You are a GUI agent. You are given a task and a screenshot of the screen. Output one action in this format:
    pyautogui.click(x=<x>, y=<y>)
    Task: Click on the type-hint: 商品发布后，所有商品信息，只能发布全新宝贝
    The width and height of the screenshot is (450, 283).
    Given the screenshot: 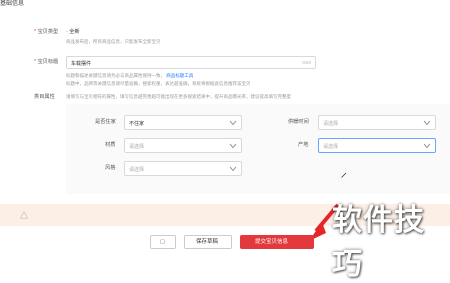 What is the action you would take?
    pyautogui.click(x=113, y=41)
    